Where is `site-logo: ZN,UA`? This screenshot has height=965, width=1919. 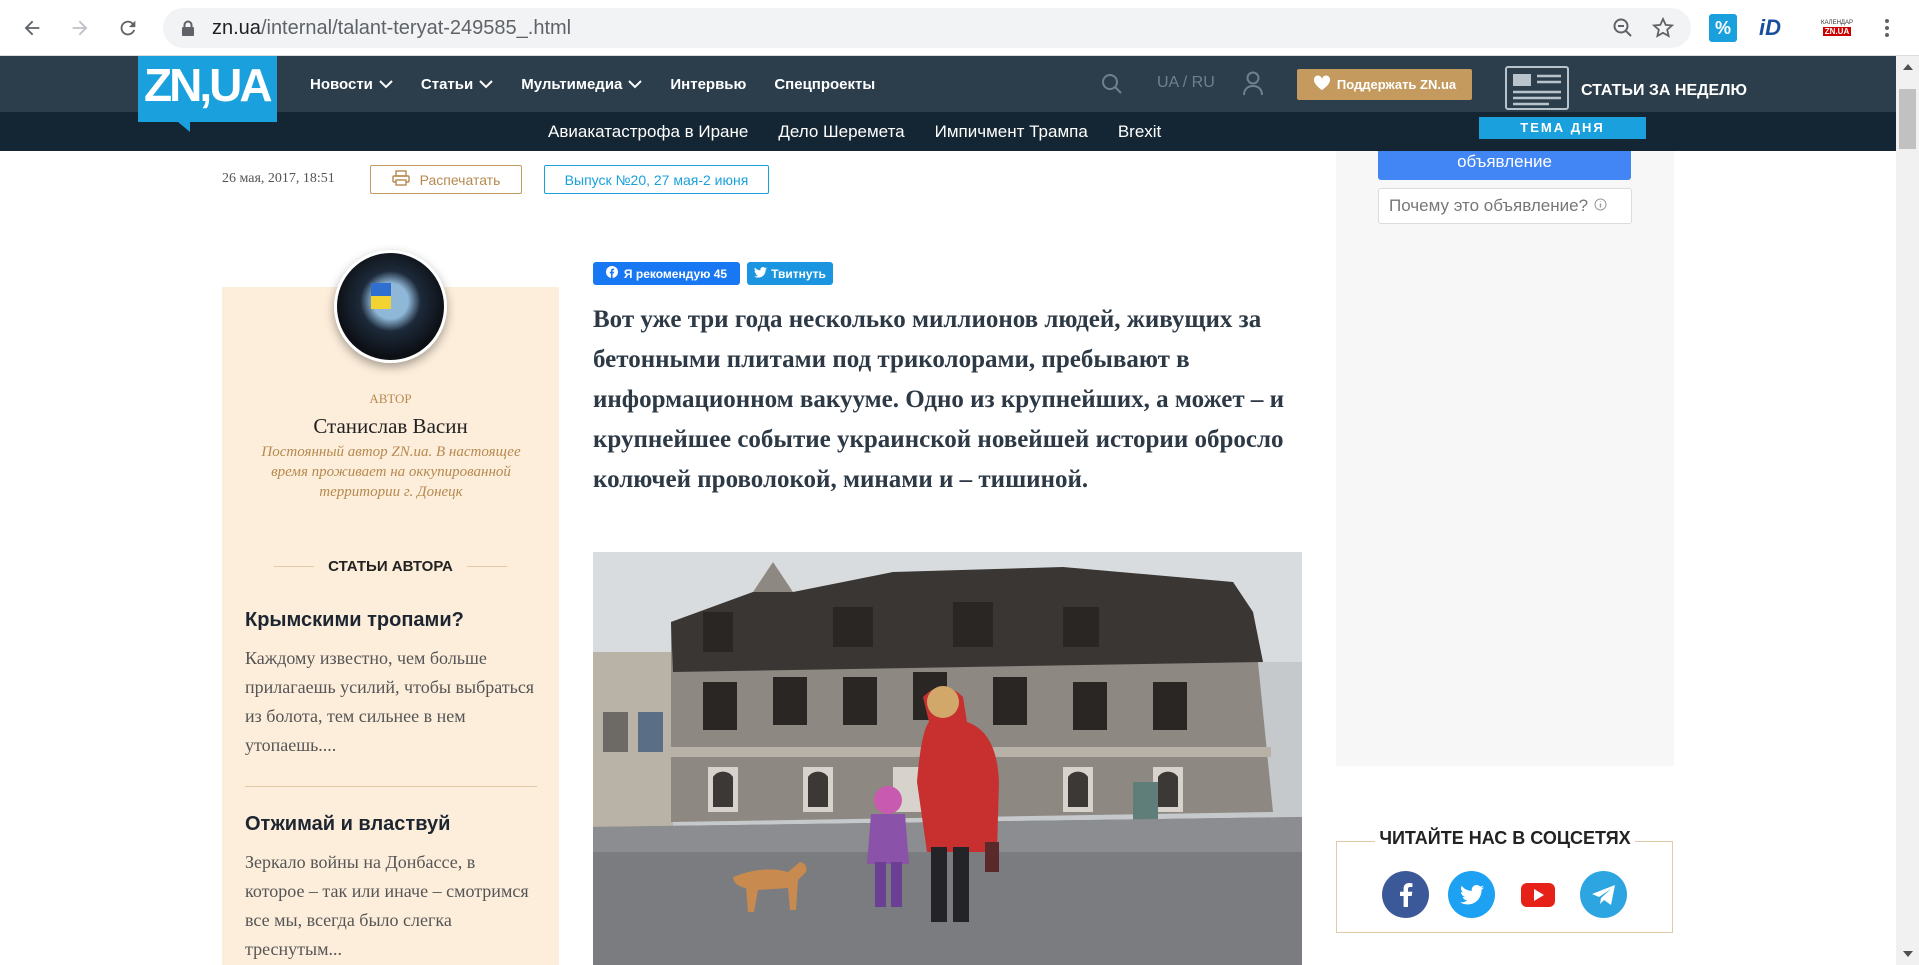 site-logo: ZN,UA is located at coordinates (207, 94).